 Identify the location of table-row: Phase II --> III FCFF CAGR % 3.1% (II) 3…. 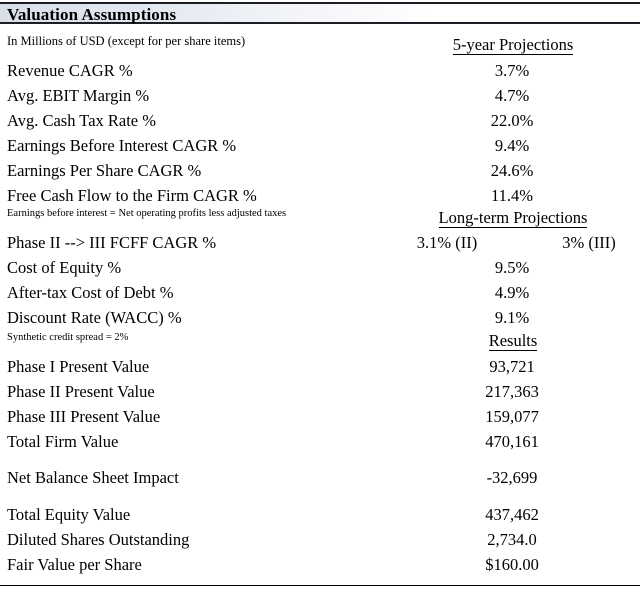
(320, 243).